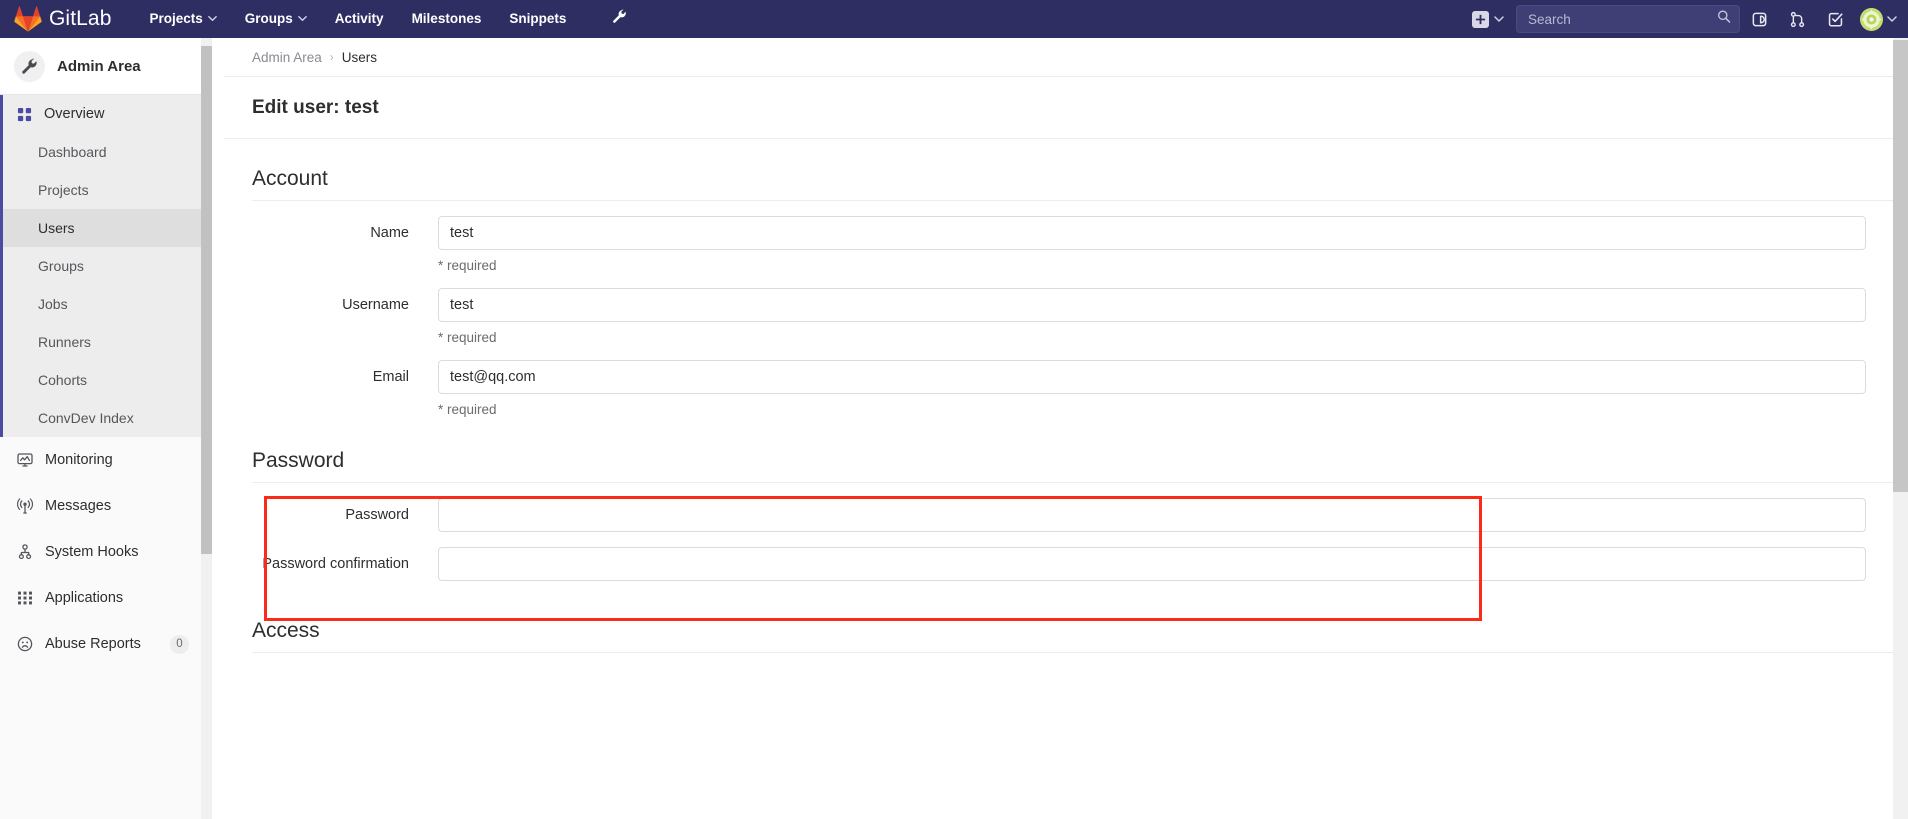 Image resolution: width=1908 pixels, height=819 pixels. Describe the element at coordinates (28, 19) in the screenshot. I see `gitlab-logo-icon` at that location.